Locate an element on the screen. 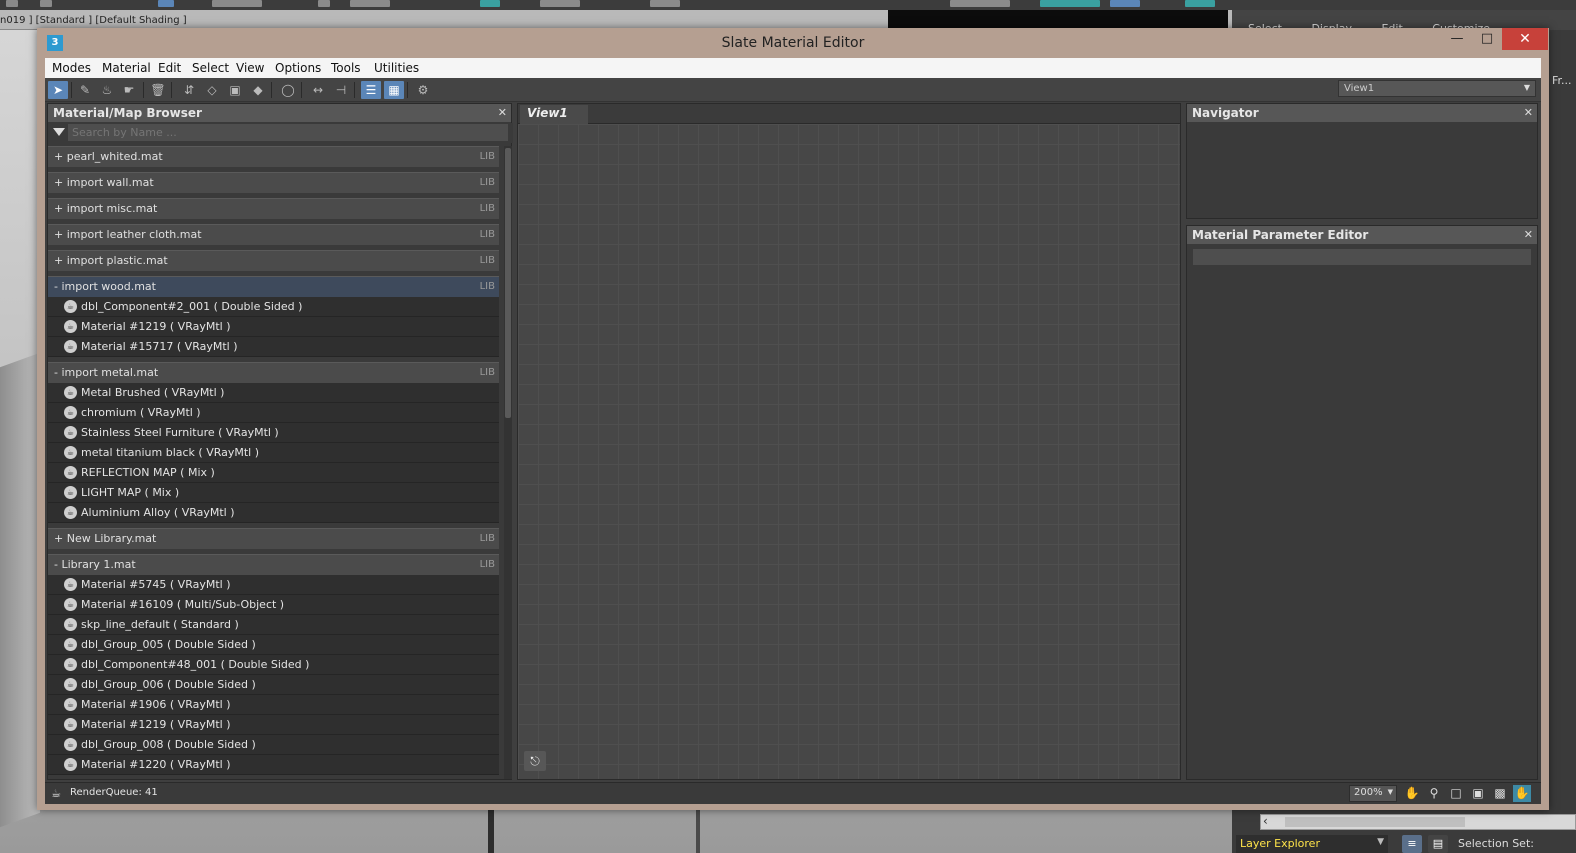 The width and height of the screenshot is (1576, 853). search-options-icon is located at coordinates (59, 132).